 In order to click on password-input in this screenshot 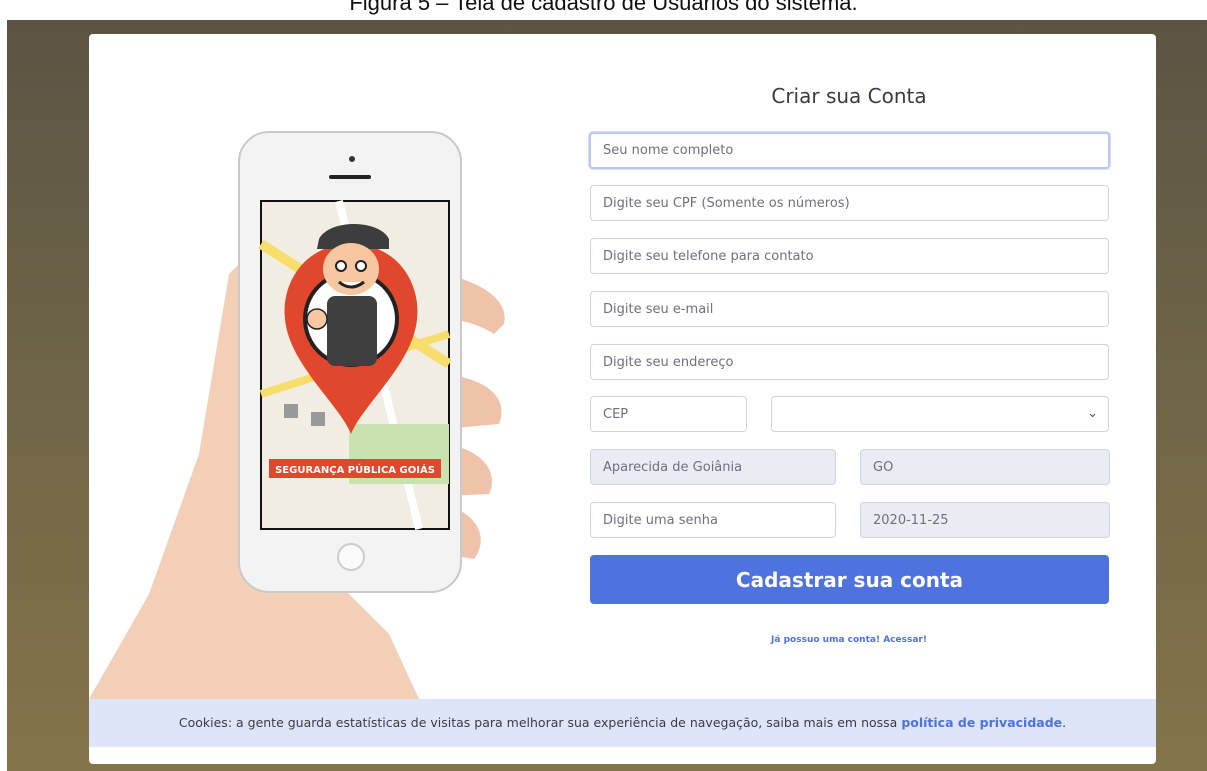, I will do `click(713, 520)`.